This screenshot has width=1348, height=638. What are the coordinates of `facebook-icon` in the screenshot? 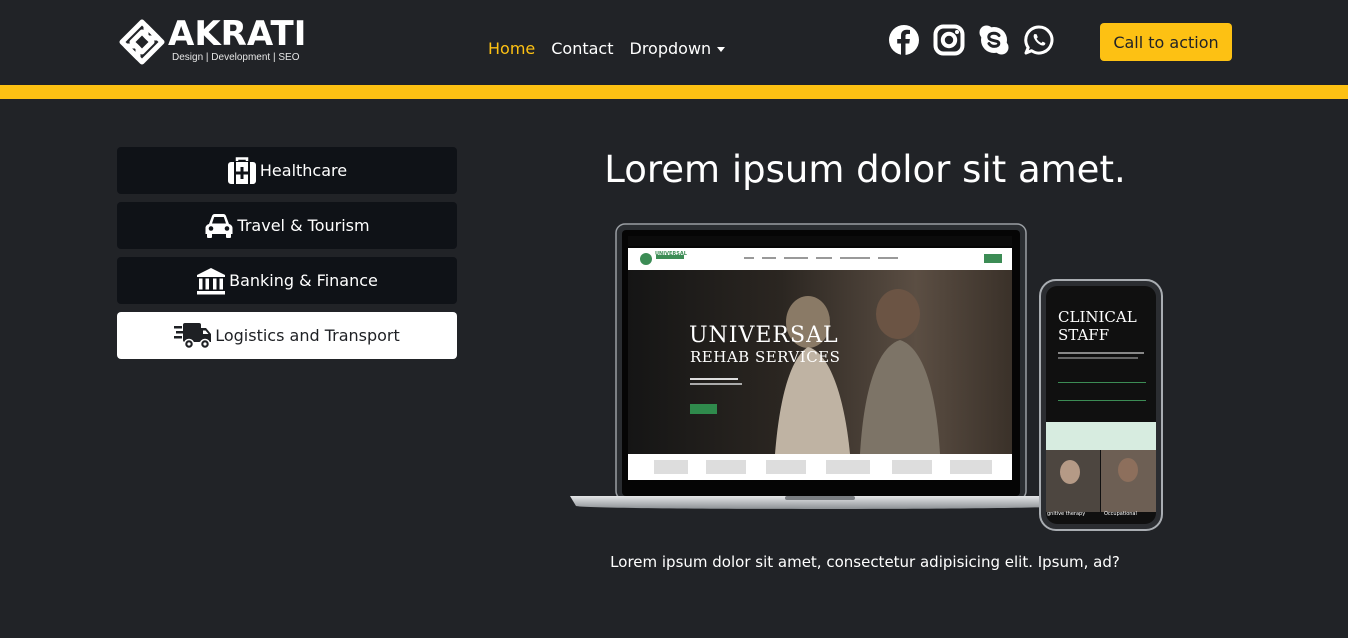 It's located at (904, 40).